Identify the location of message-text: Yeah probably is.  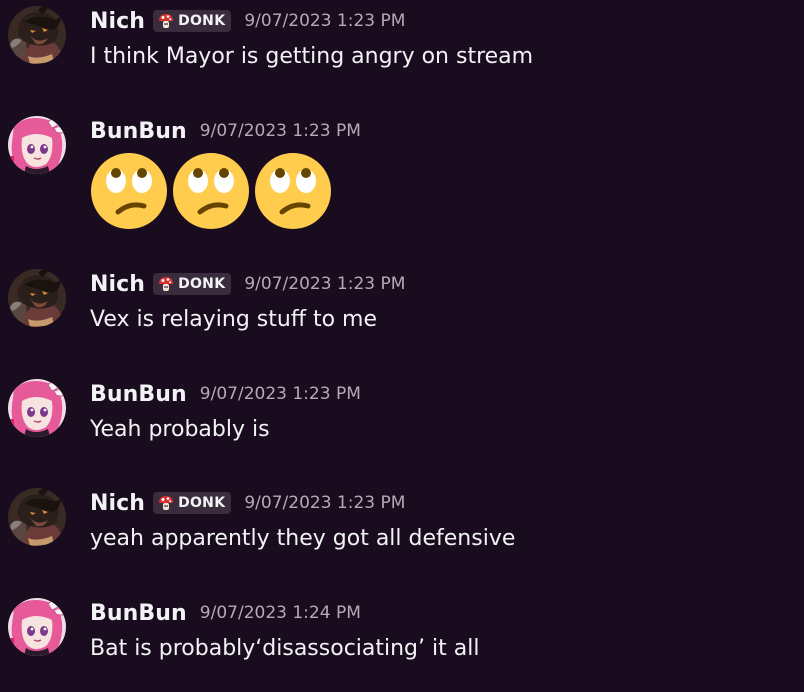
(180, 429).